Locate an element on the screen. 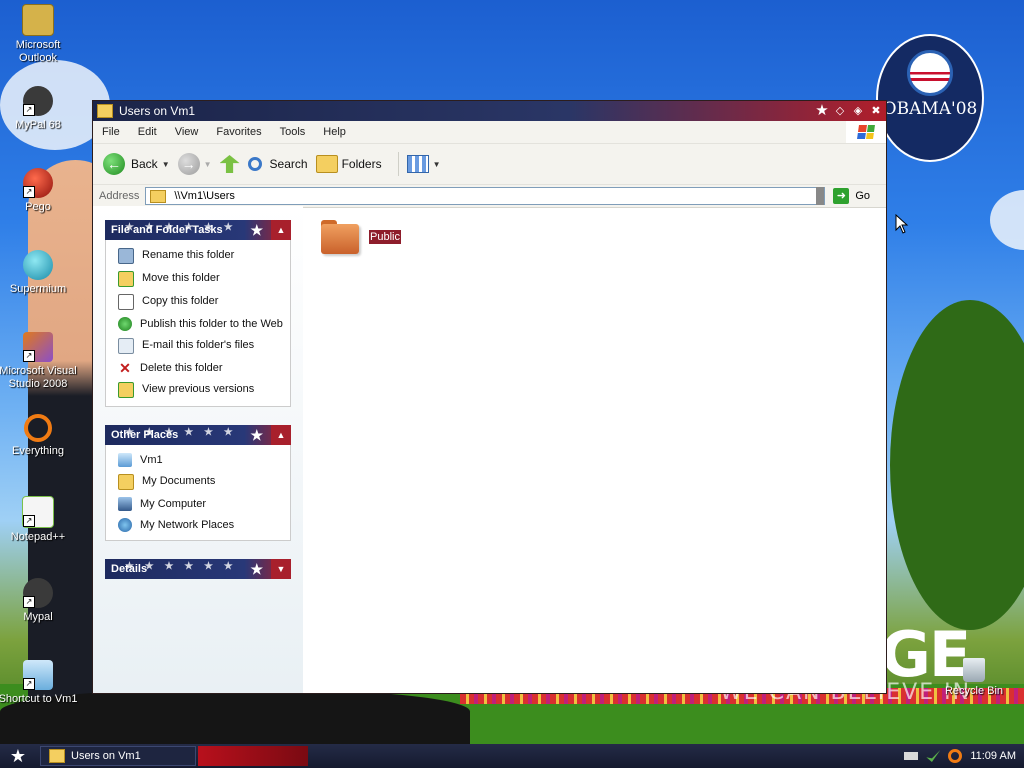 This screenshot has height=768, width=1024. folder-name: Public is located at coordinates (385, 237).